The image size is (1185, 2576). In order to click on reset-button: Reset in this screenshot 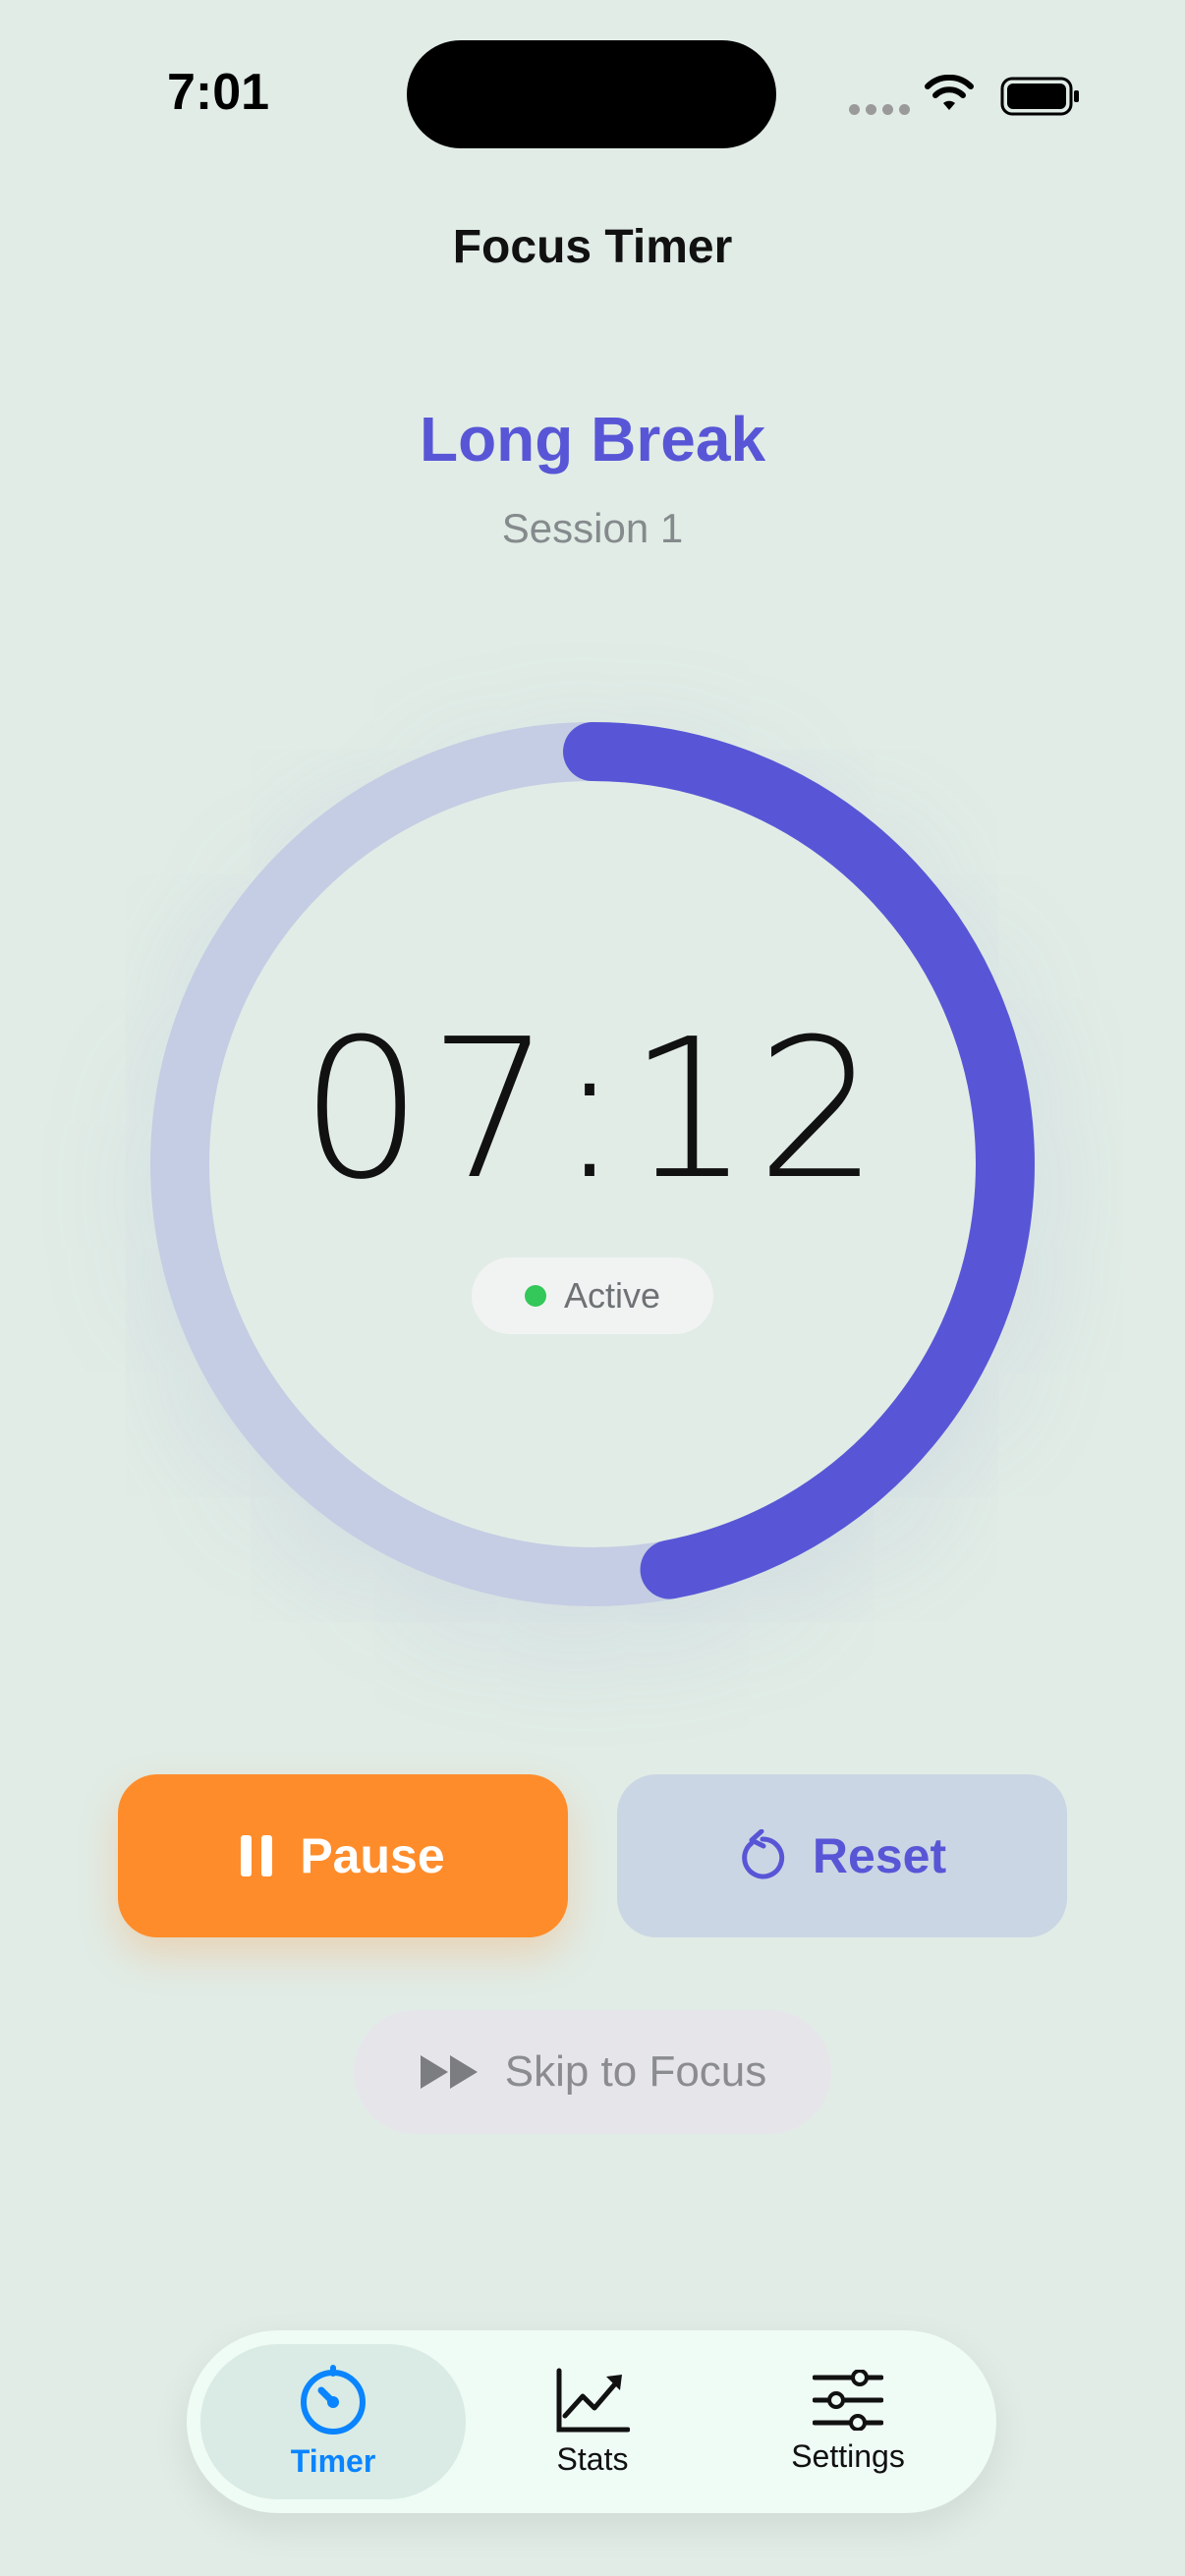, I will do `click(842, 1855)`.